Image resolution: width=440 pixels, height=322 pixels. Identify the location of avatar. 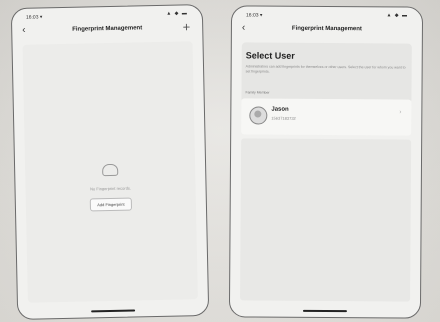
(258, 115).